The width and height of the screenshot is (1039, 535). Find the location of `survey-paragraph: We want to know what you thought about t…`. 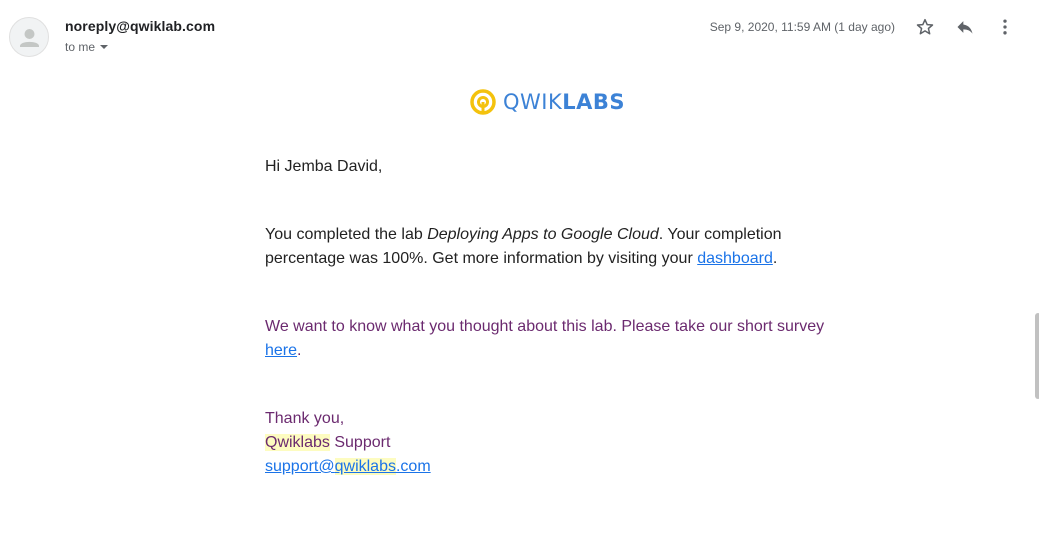

survey-paragraph: We want to know what you thought about t… is located at coordinates (545, 338).